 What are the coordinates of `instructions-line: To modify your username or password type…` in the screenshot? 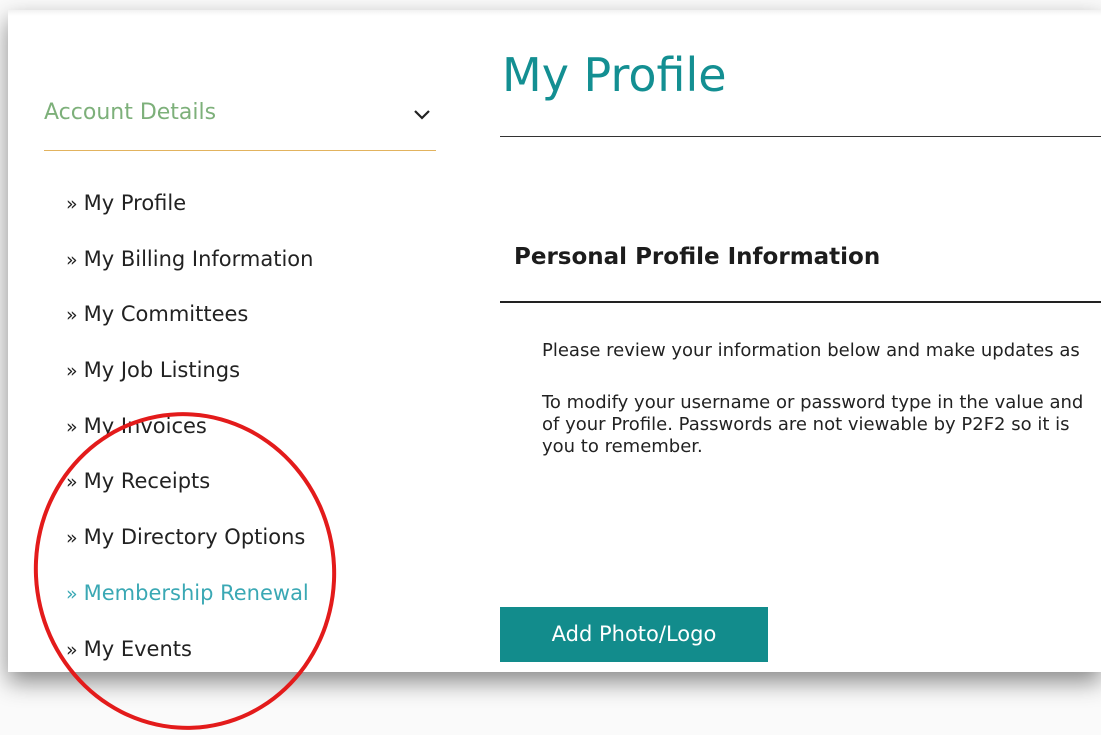 It's located at (813, 402).